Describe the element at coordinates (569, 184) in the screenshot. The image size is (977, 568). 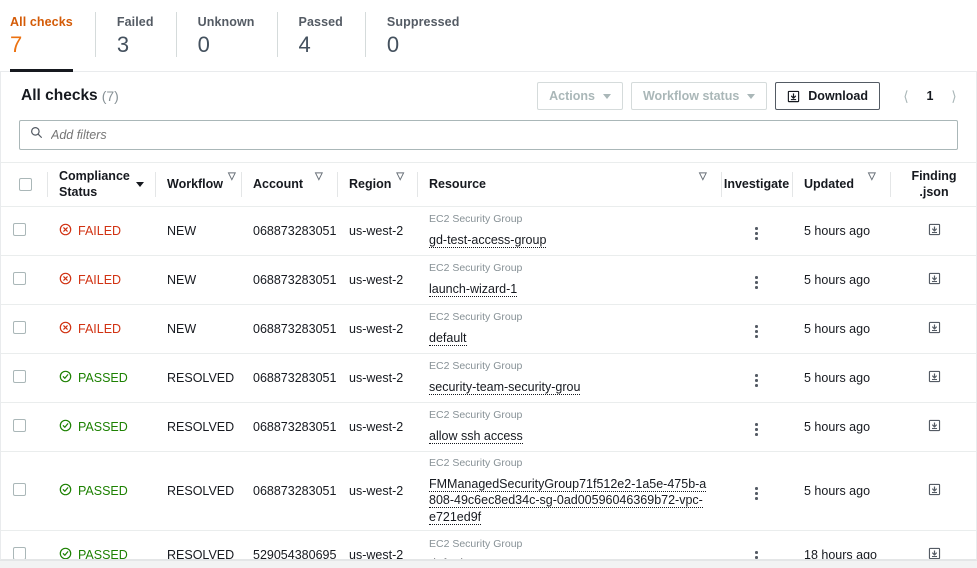
I see `header-resource: Resource` at that location.